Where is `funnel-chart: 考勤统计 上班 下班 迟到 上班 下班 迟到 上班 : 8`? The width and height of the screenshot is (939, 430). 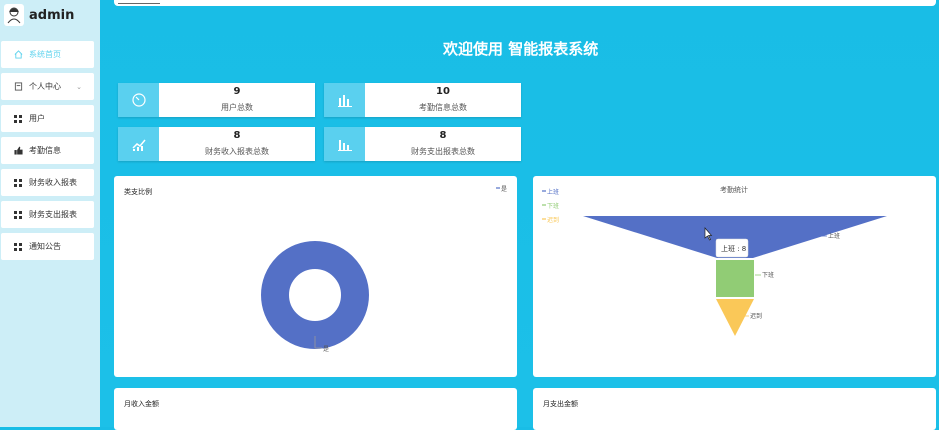 funnel-chart: 考勤统计 上班 下班 迟到 上班 下班 迟到 上班 : 8 is located at coordinates (714, 260).